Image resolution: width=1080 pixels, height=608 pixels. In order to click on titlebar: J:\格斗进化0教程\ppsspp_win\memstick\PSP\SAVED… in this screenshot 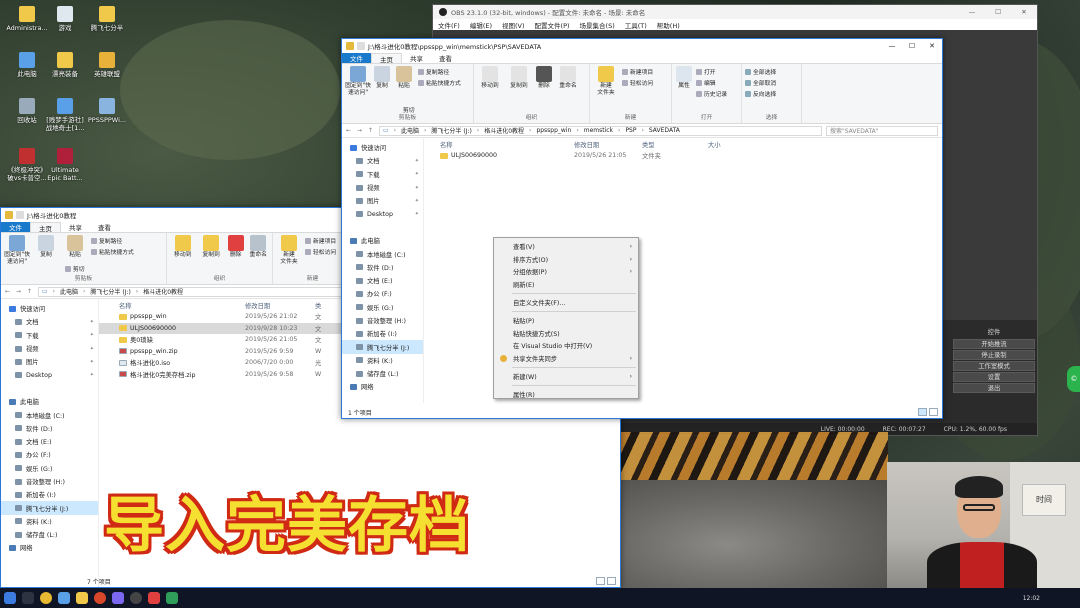, I will do `click(642, 46)`.